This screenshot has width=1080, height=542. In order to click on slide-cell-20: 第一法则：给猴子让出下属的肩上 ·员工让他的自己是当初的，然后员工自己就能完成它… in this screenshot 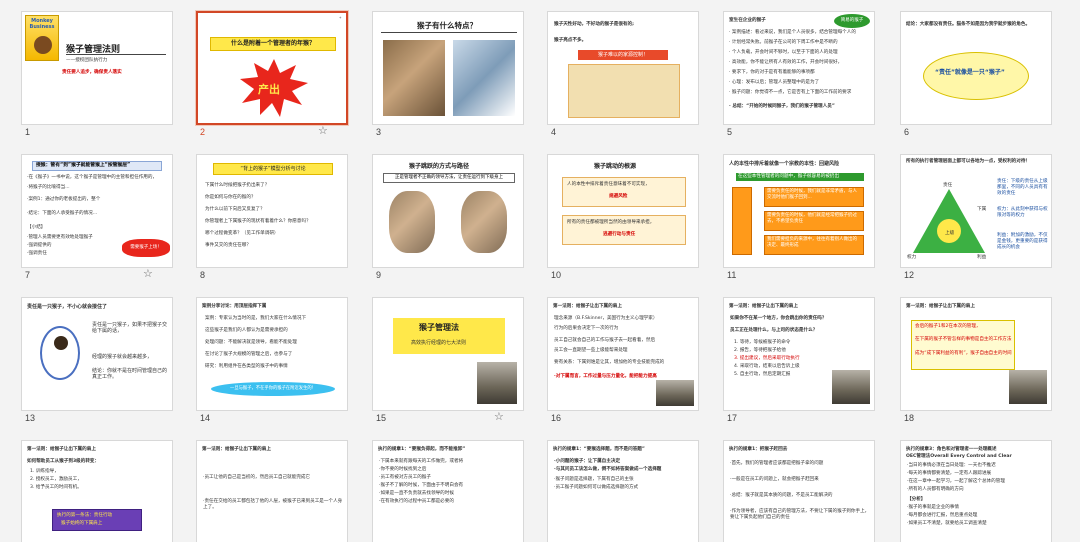, I will do `click(272, 485)`.